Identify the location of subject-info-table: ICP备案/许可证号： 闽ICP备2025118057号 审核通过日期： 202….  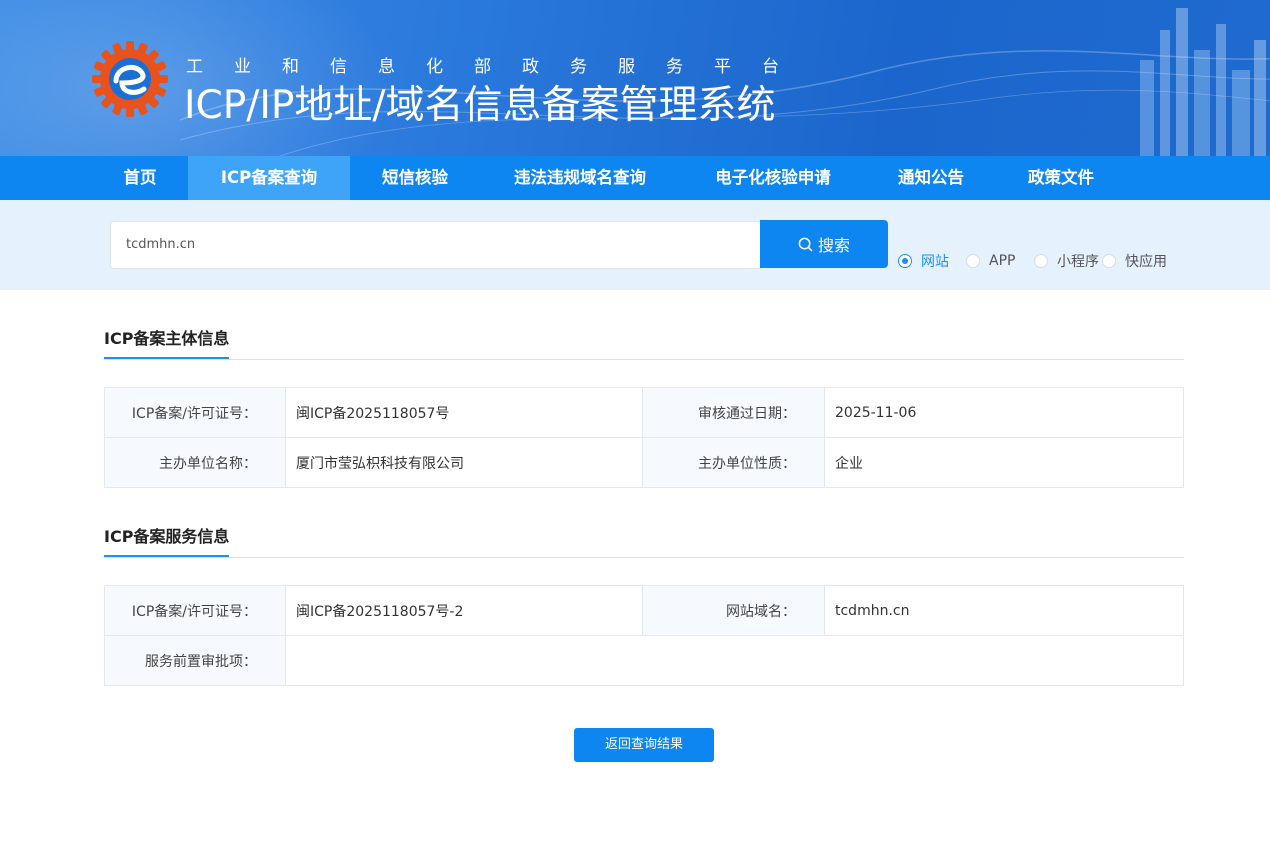
(644, 437).